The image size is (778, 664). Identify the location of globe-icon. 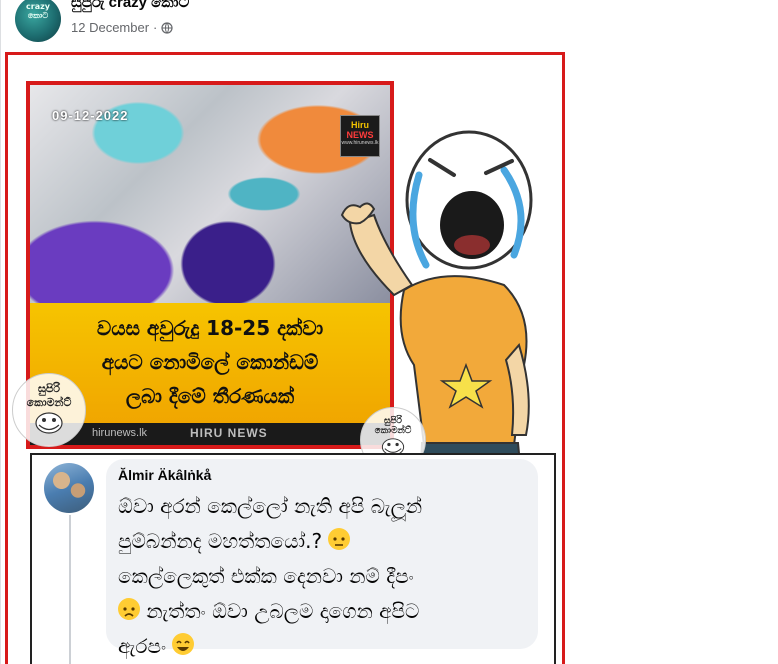
(167, 27).